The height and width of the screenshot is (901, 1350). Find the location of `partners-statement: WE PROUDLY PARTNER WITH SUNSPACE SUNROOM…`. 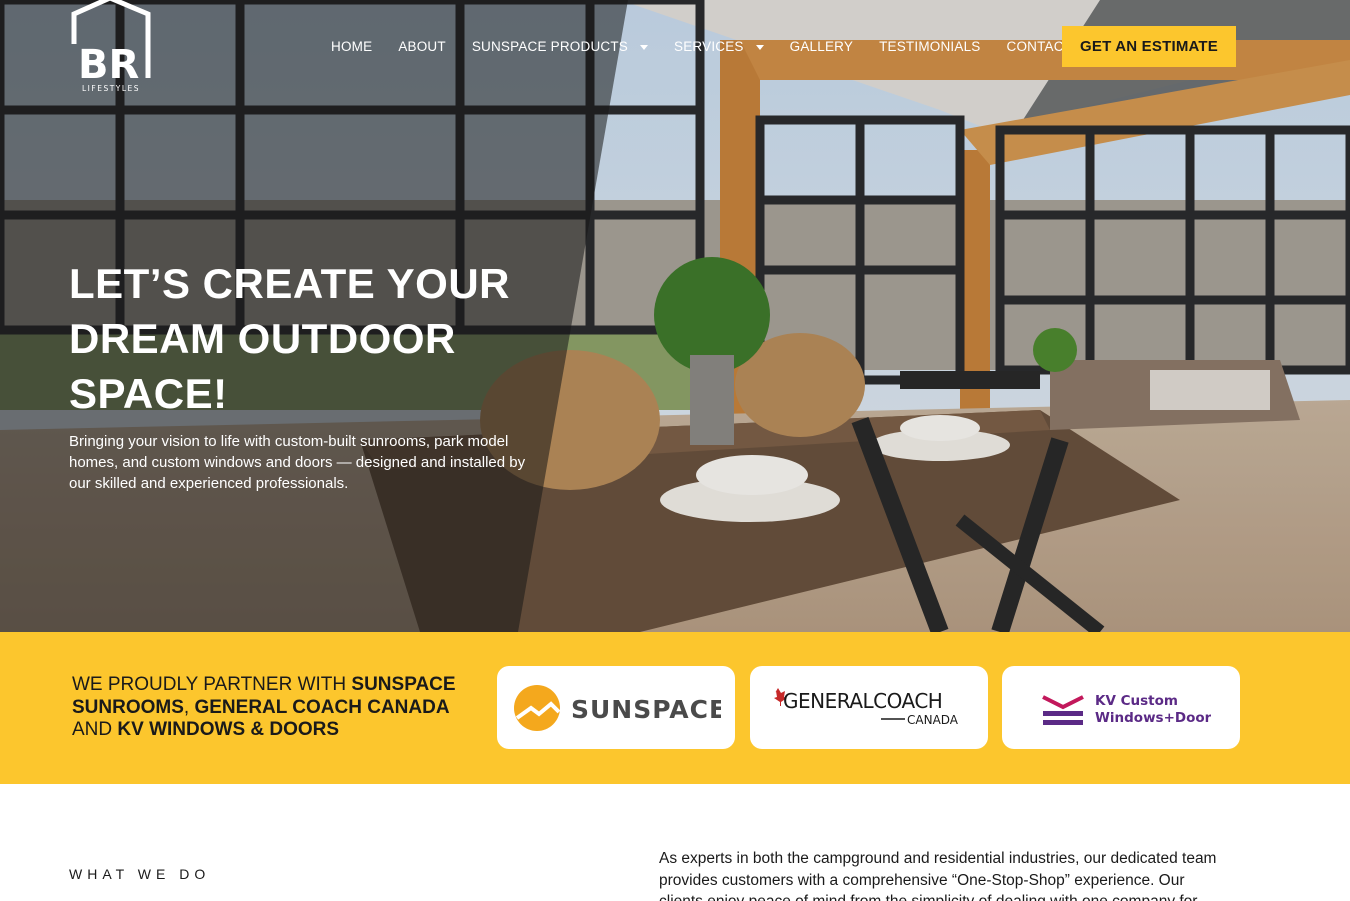

partners-statement: WE PROUDLY PARTNER WITH SUNSPACE SUNROOM… is located at coordinates (272, 708).